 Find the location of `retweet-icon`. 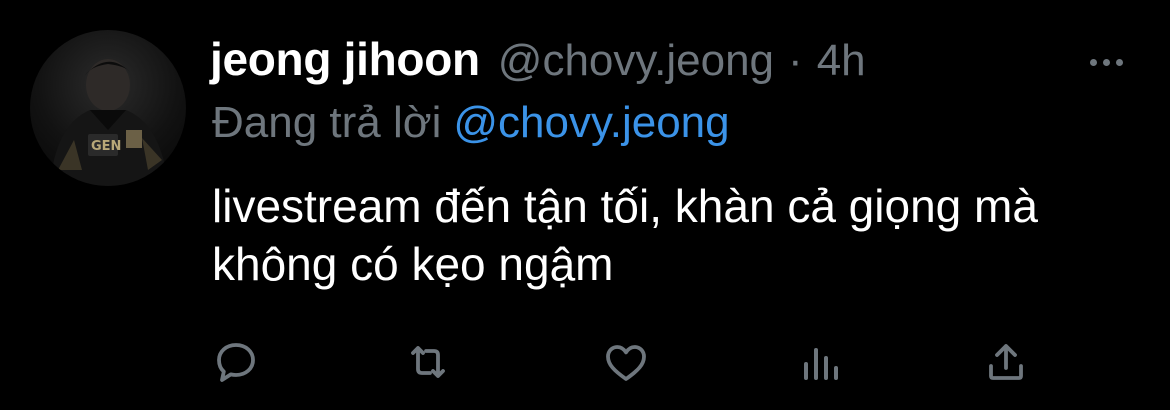

retweet-icon is located at coordinates (428, 362).